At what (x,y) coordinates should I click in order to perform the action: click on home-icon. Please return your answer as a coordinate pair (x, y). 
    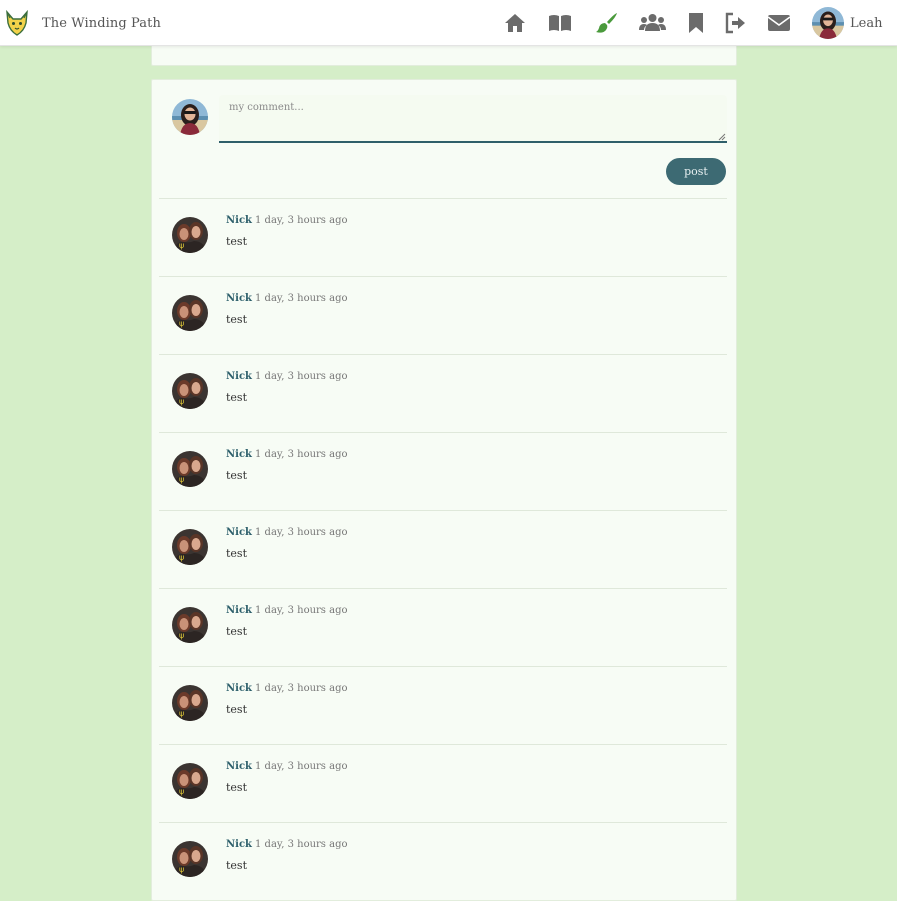
    Looking at the image, I should click on (515, 23).